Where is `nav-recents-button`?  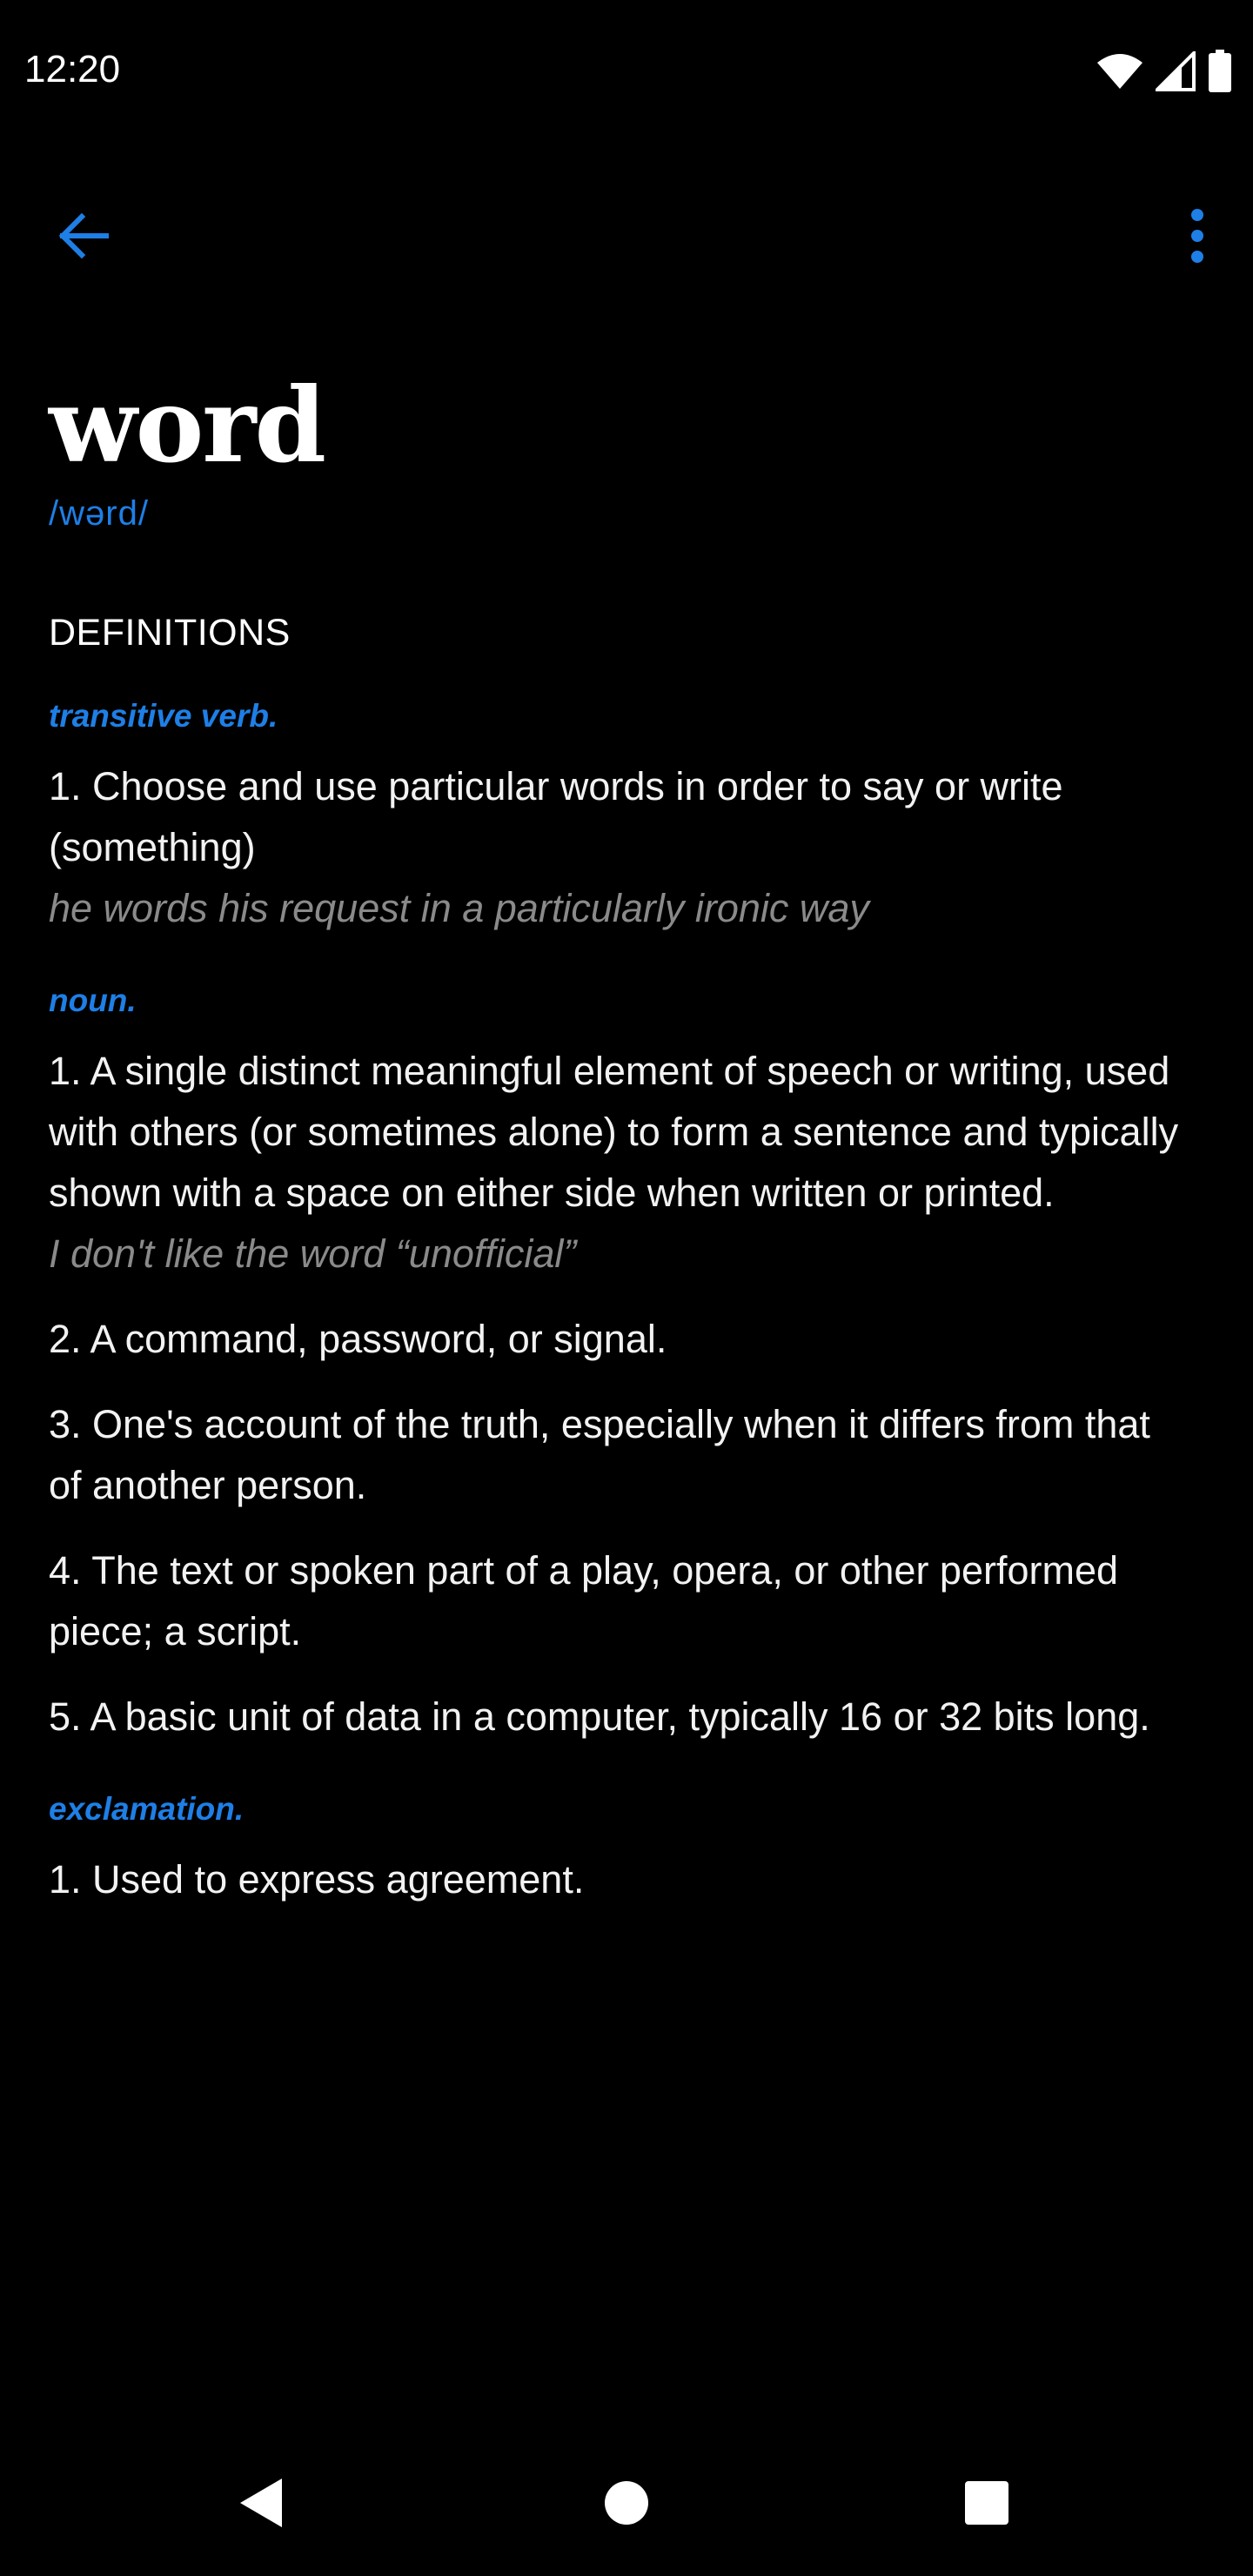
nav-recents-button is located at coordinates (987, 2504).